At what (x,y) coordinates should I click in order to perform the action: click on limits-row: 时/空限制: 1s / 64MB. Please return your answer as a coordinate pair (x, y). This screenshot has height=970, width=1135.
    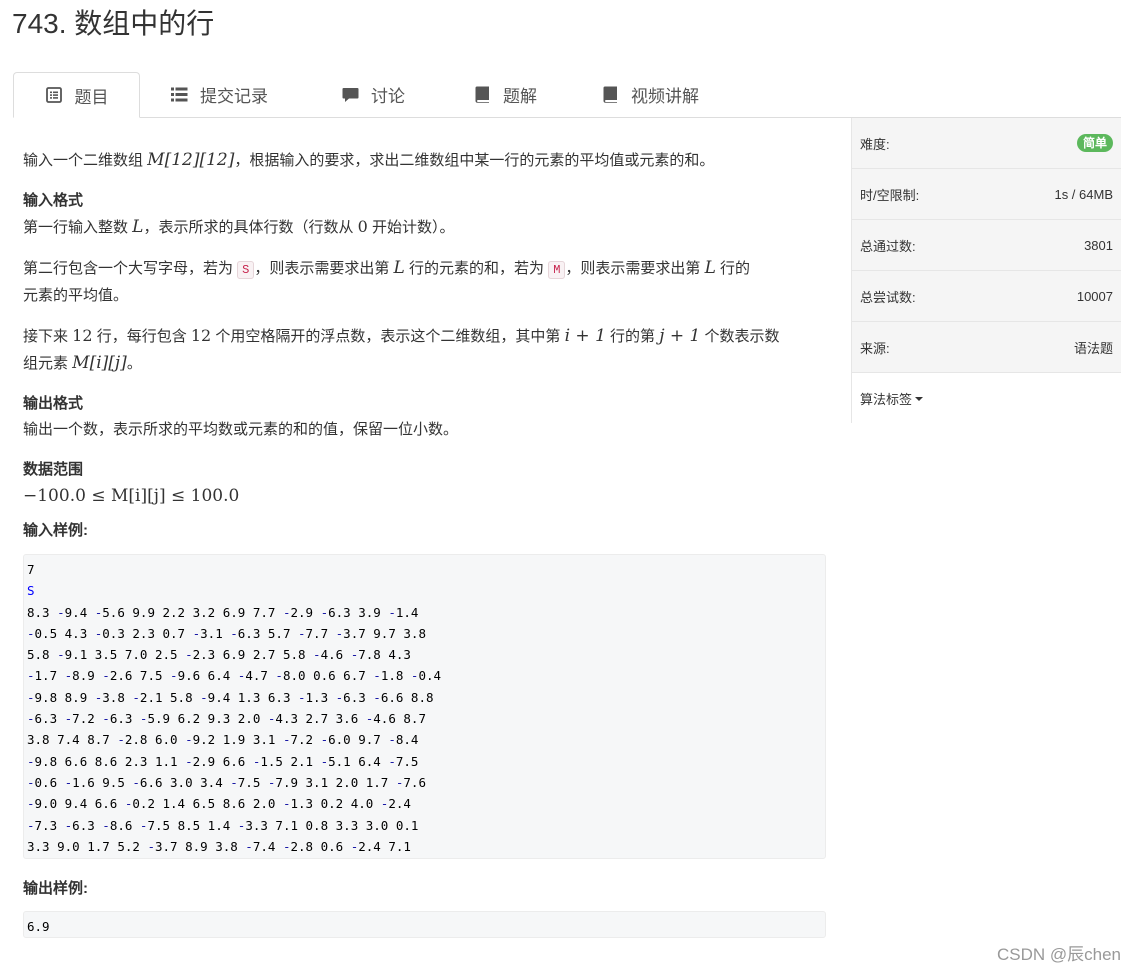
    Looking at the image, I should click on (986, 194).